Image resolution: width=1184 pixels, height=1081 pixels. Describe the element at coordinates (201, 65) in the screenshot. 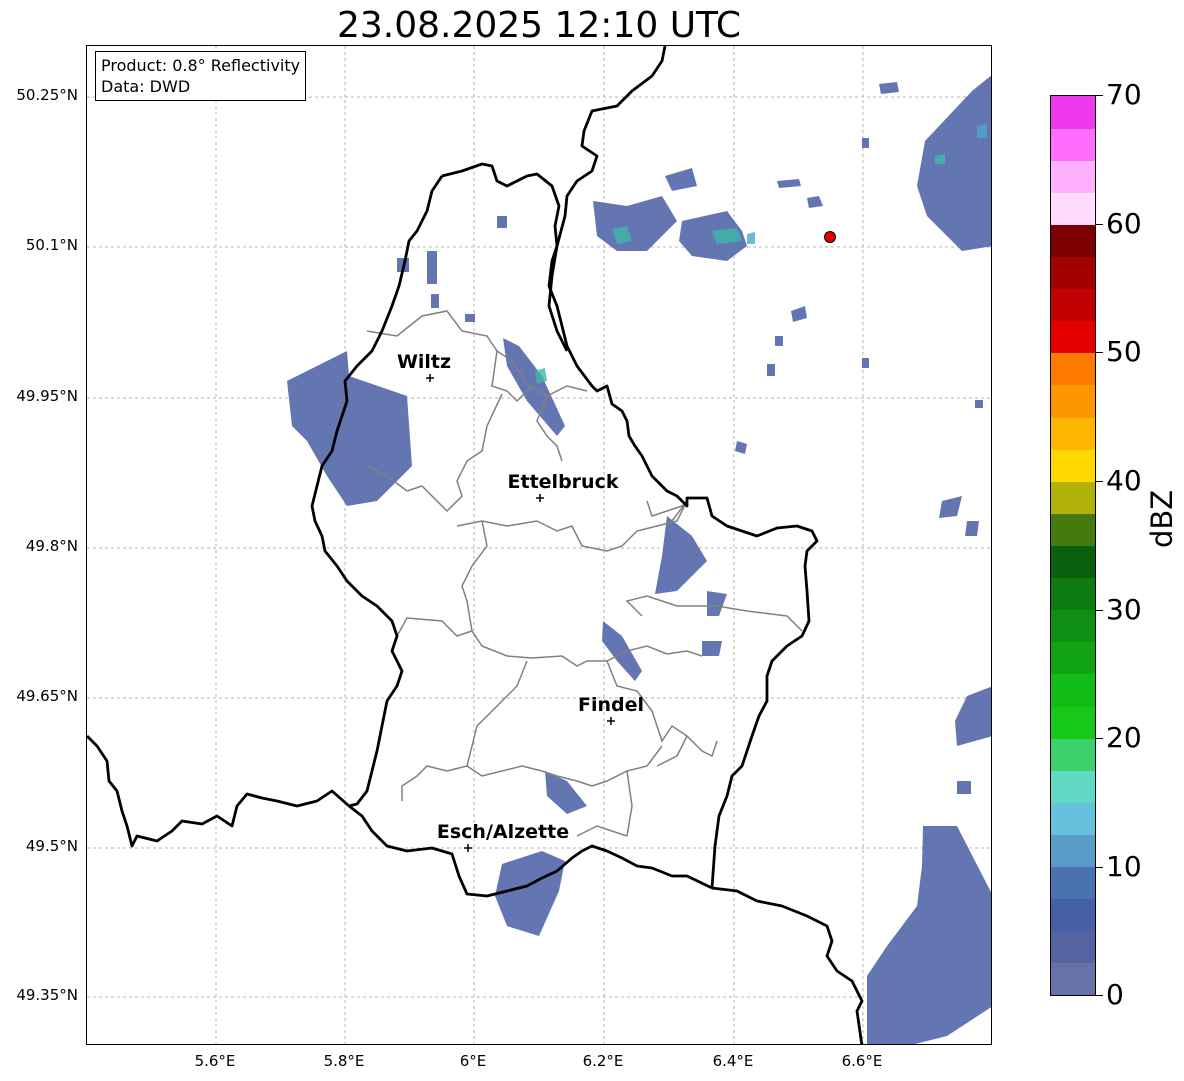

I see `info-product: Product: 0.8° Reflectivity` at that location.